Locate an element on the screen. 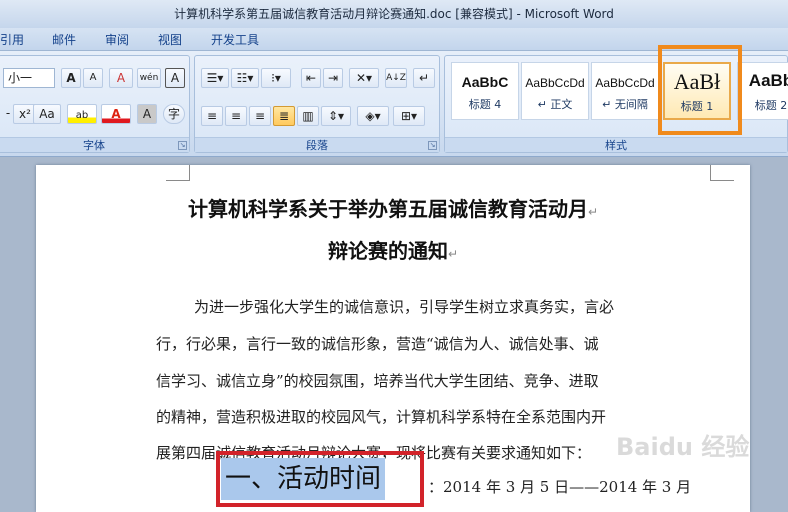 The height and width of the screenshot is (512, 788). paragraph-group-label: 段落 is located at coordinates (317, 144).